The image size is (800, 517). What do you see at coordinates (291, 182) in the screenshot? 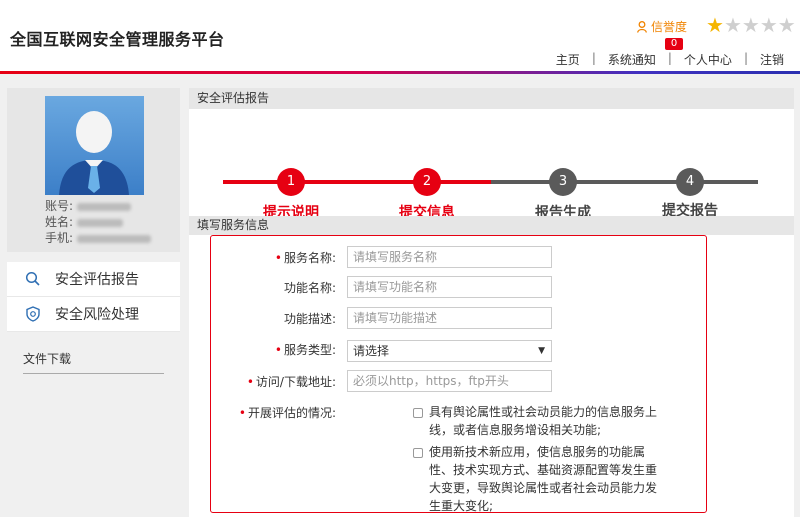
I see `step-1-circle: 1` at bounding box center [291, 182].